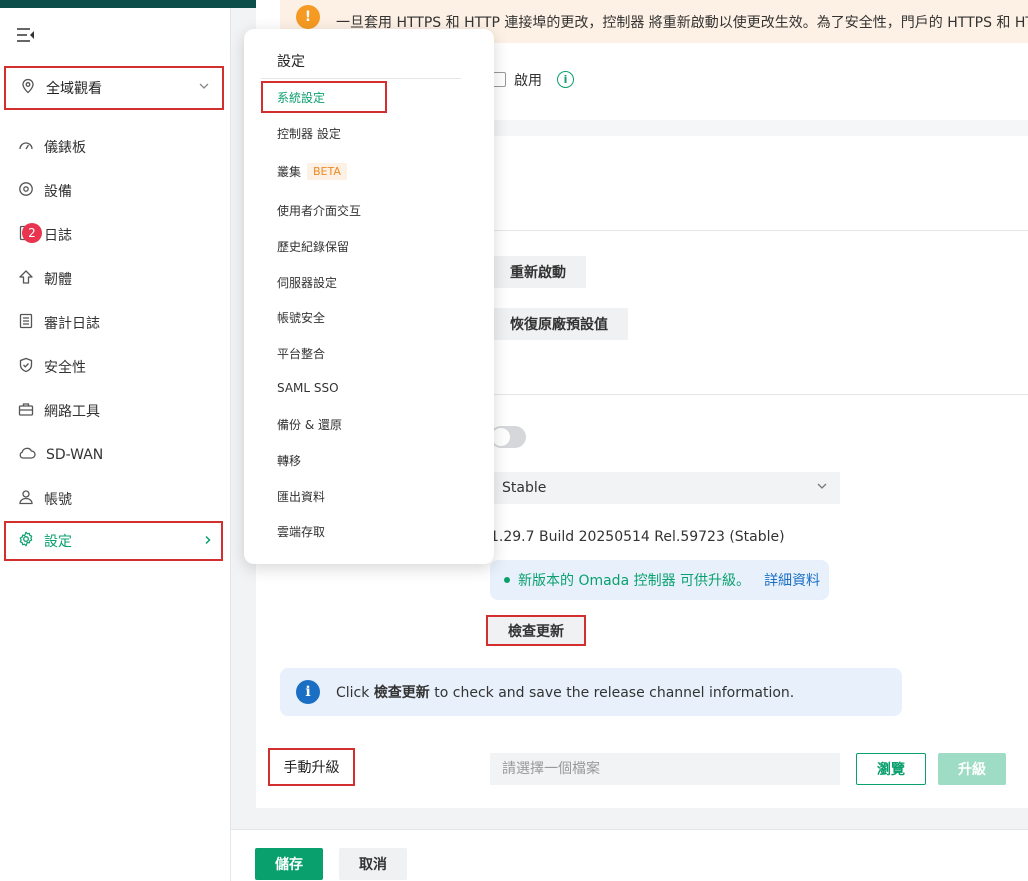 Image resolution: width=1028 pixels, height=881 pixels. I want to click on notification-badge: 2, so click(32, 233).